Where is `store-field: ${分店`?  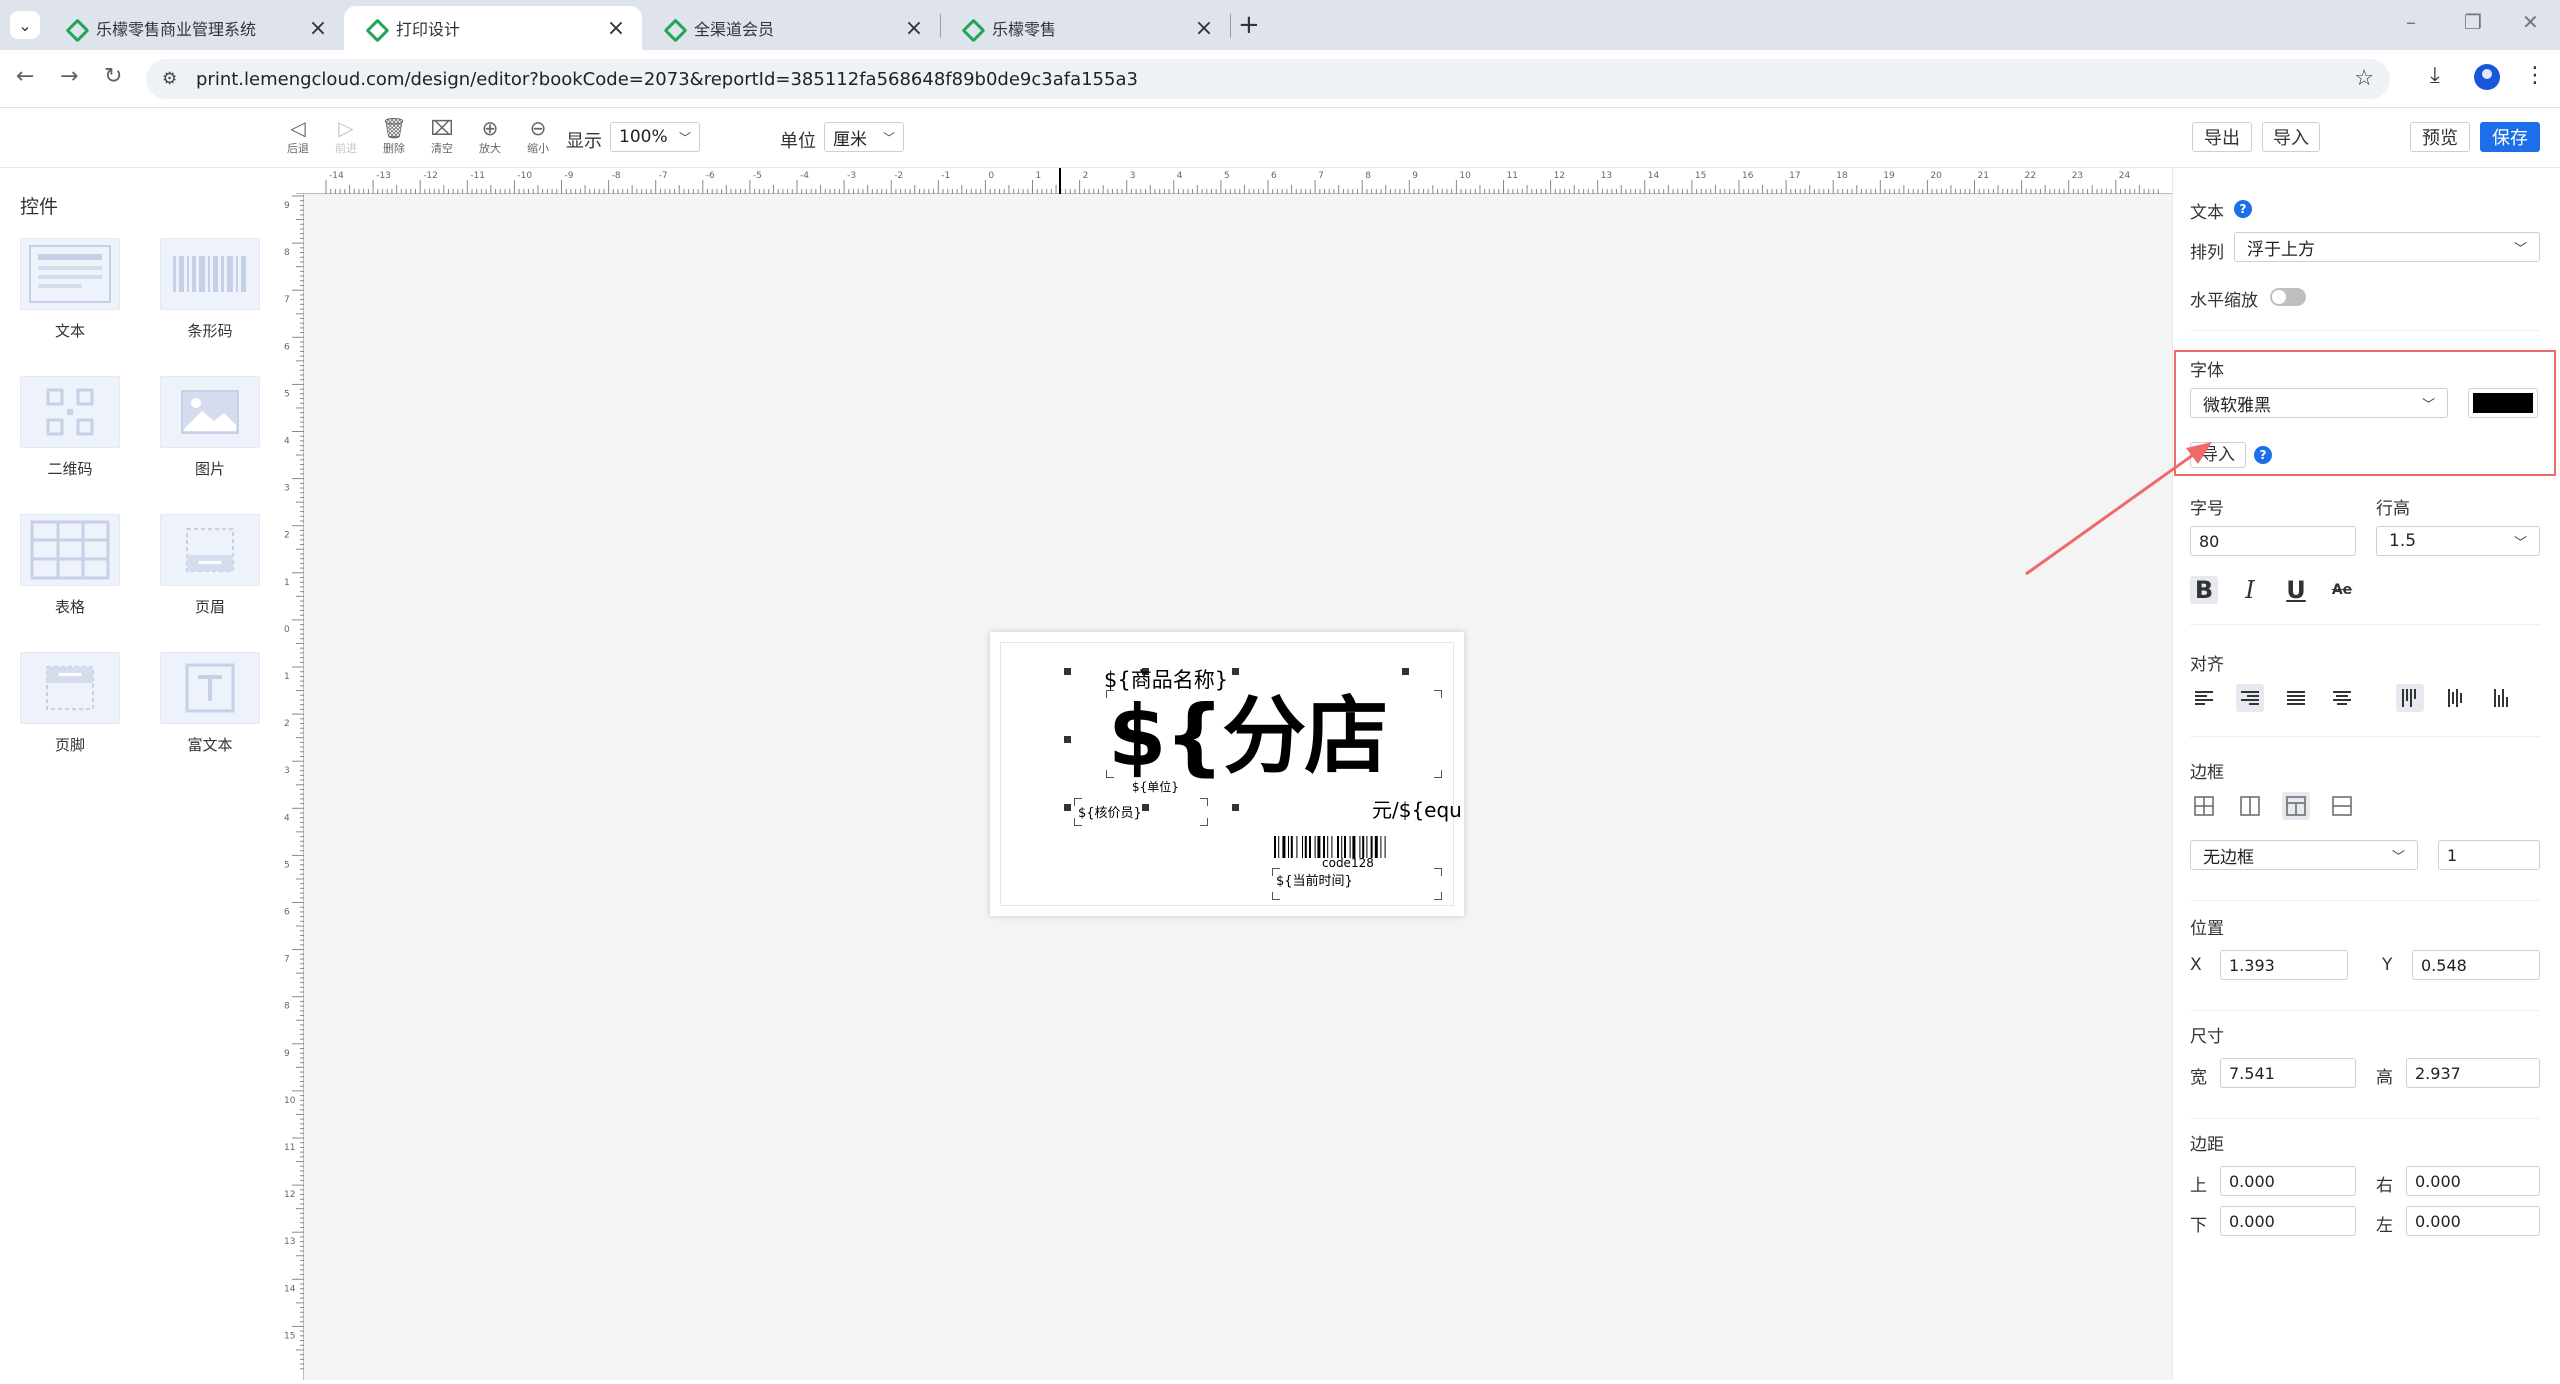
store-field: ${分店 is located at coordinates (1248, 736).